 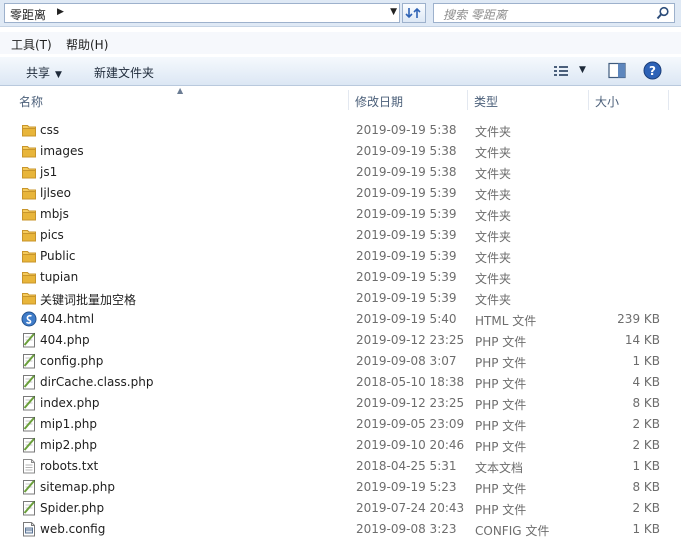 I want to click on preview-pane-button, so click(x=617, y=72).